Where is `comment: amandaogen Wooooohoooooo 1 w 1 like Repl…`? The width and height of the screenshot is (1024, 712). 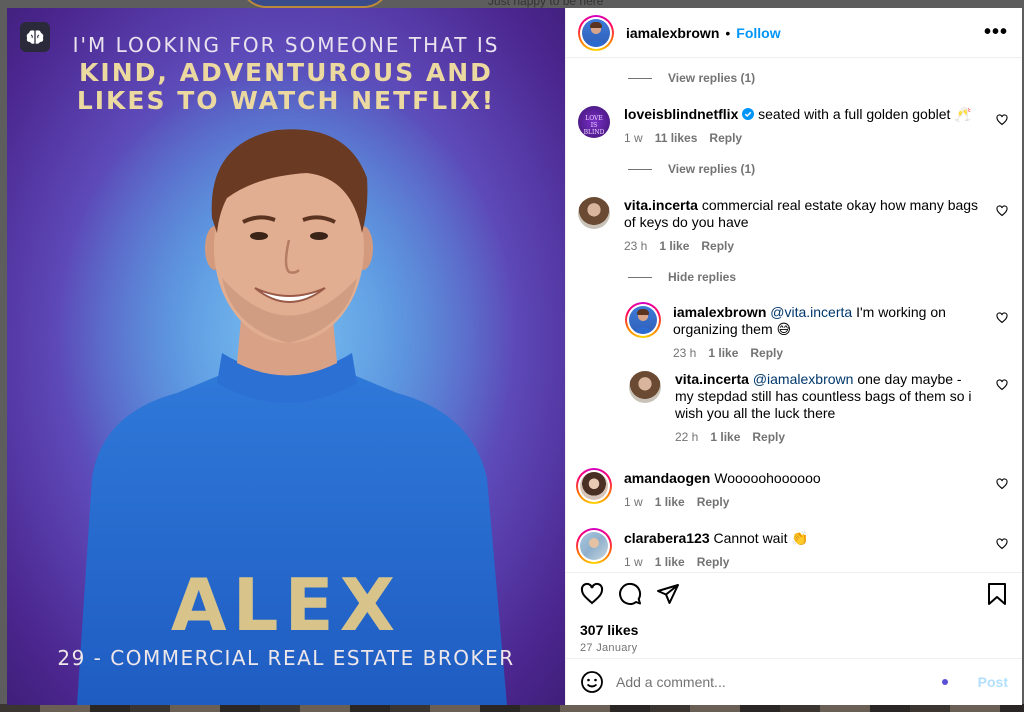 comment: amandaogen Wooooohoooooo 1 w 1 like Repl… is located at coordinates (792, 489).